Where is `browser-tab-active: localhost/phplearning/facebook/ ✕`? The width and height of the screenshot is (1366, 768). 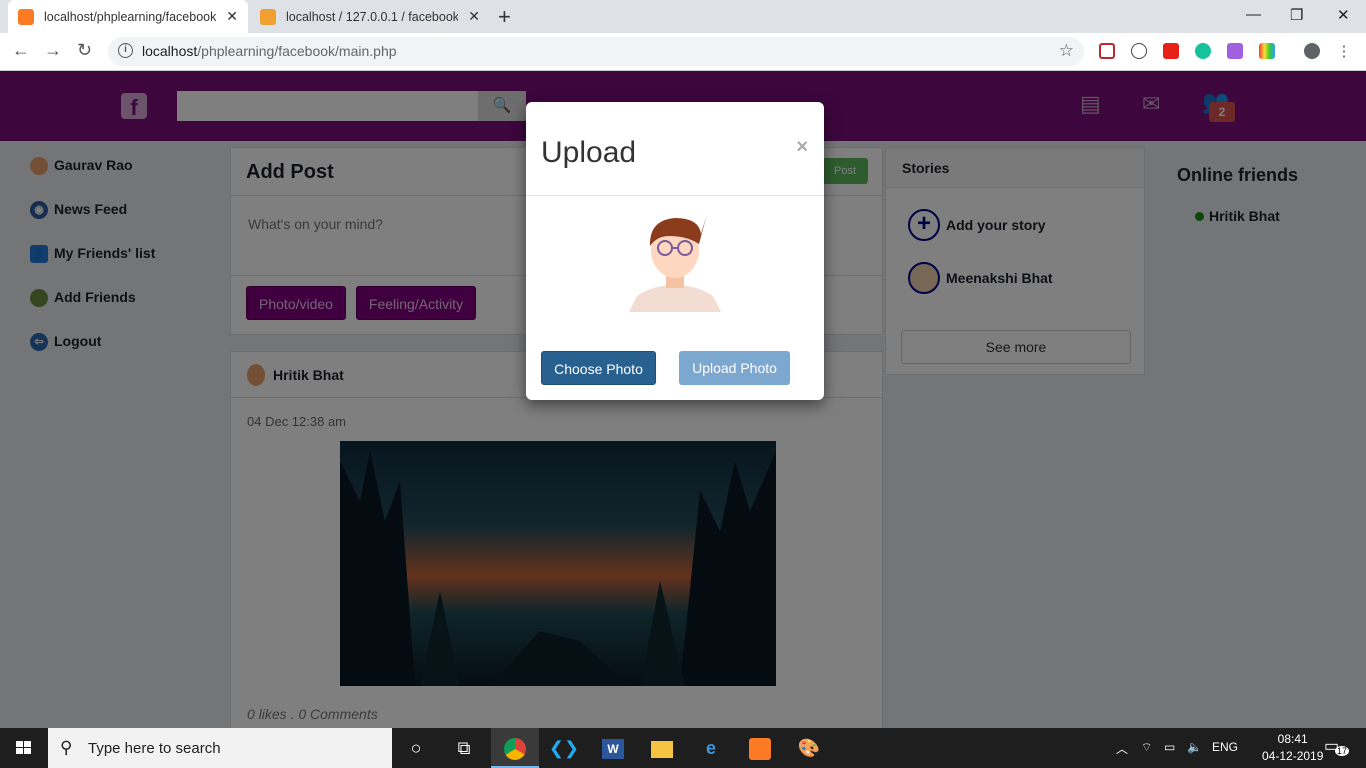
browser-tab-active: localhost/phplearning/facebook/ ✕ is located at coordinates (128, 16).